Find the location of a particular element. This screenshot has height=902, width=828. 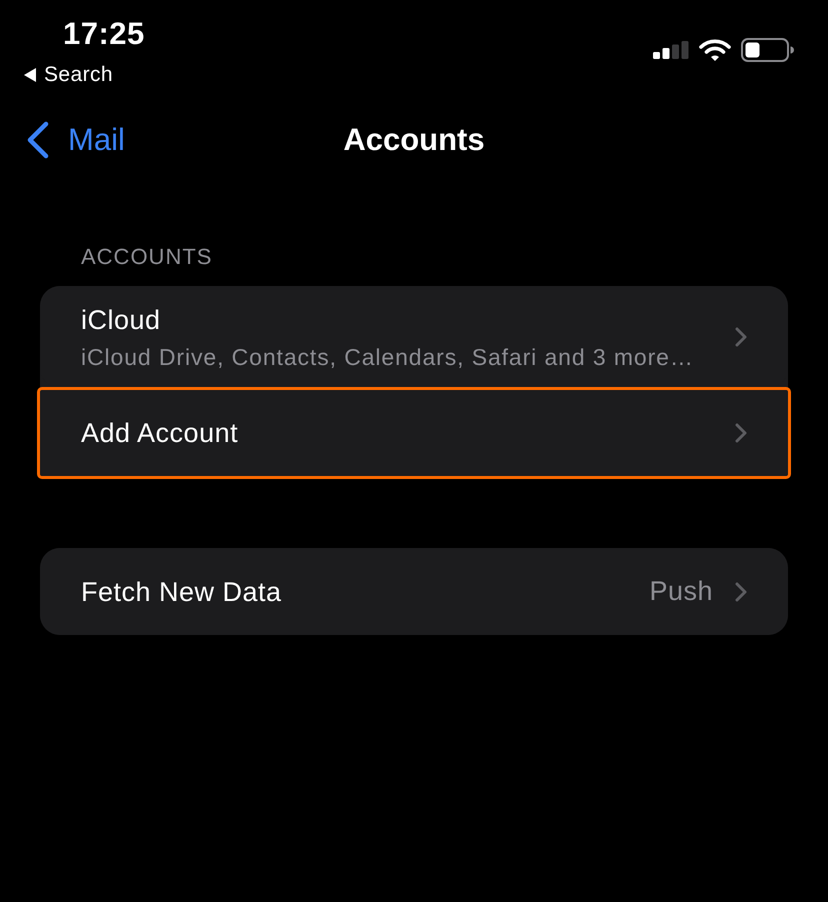

signal-bars-icon is located at coordinates (671, 50).